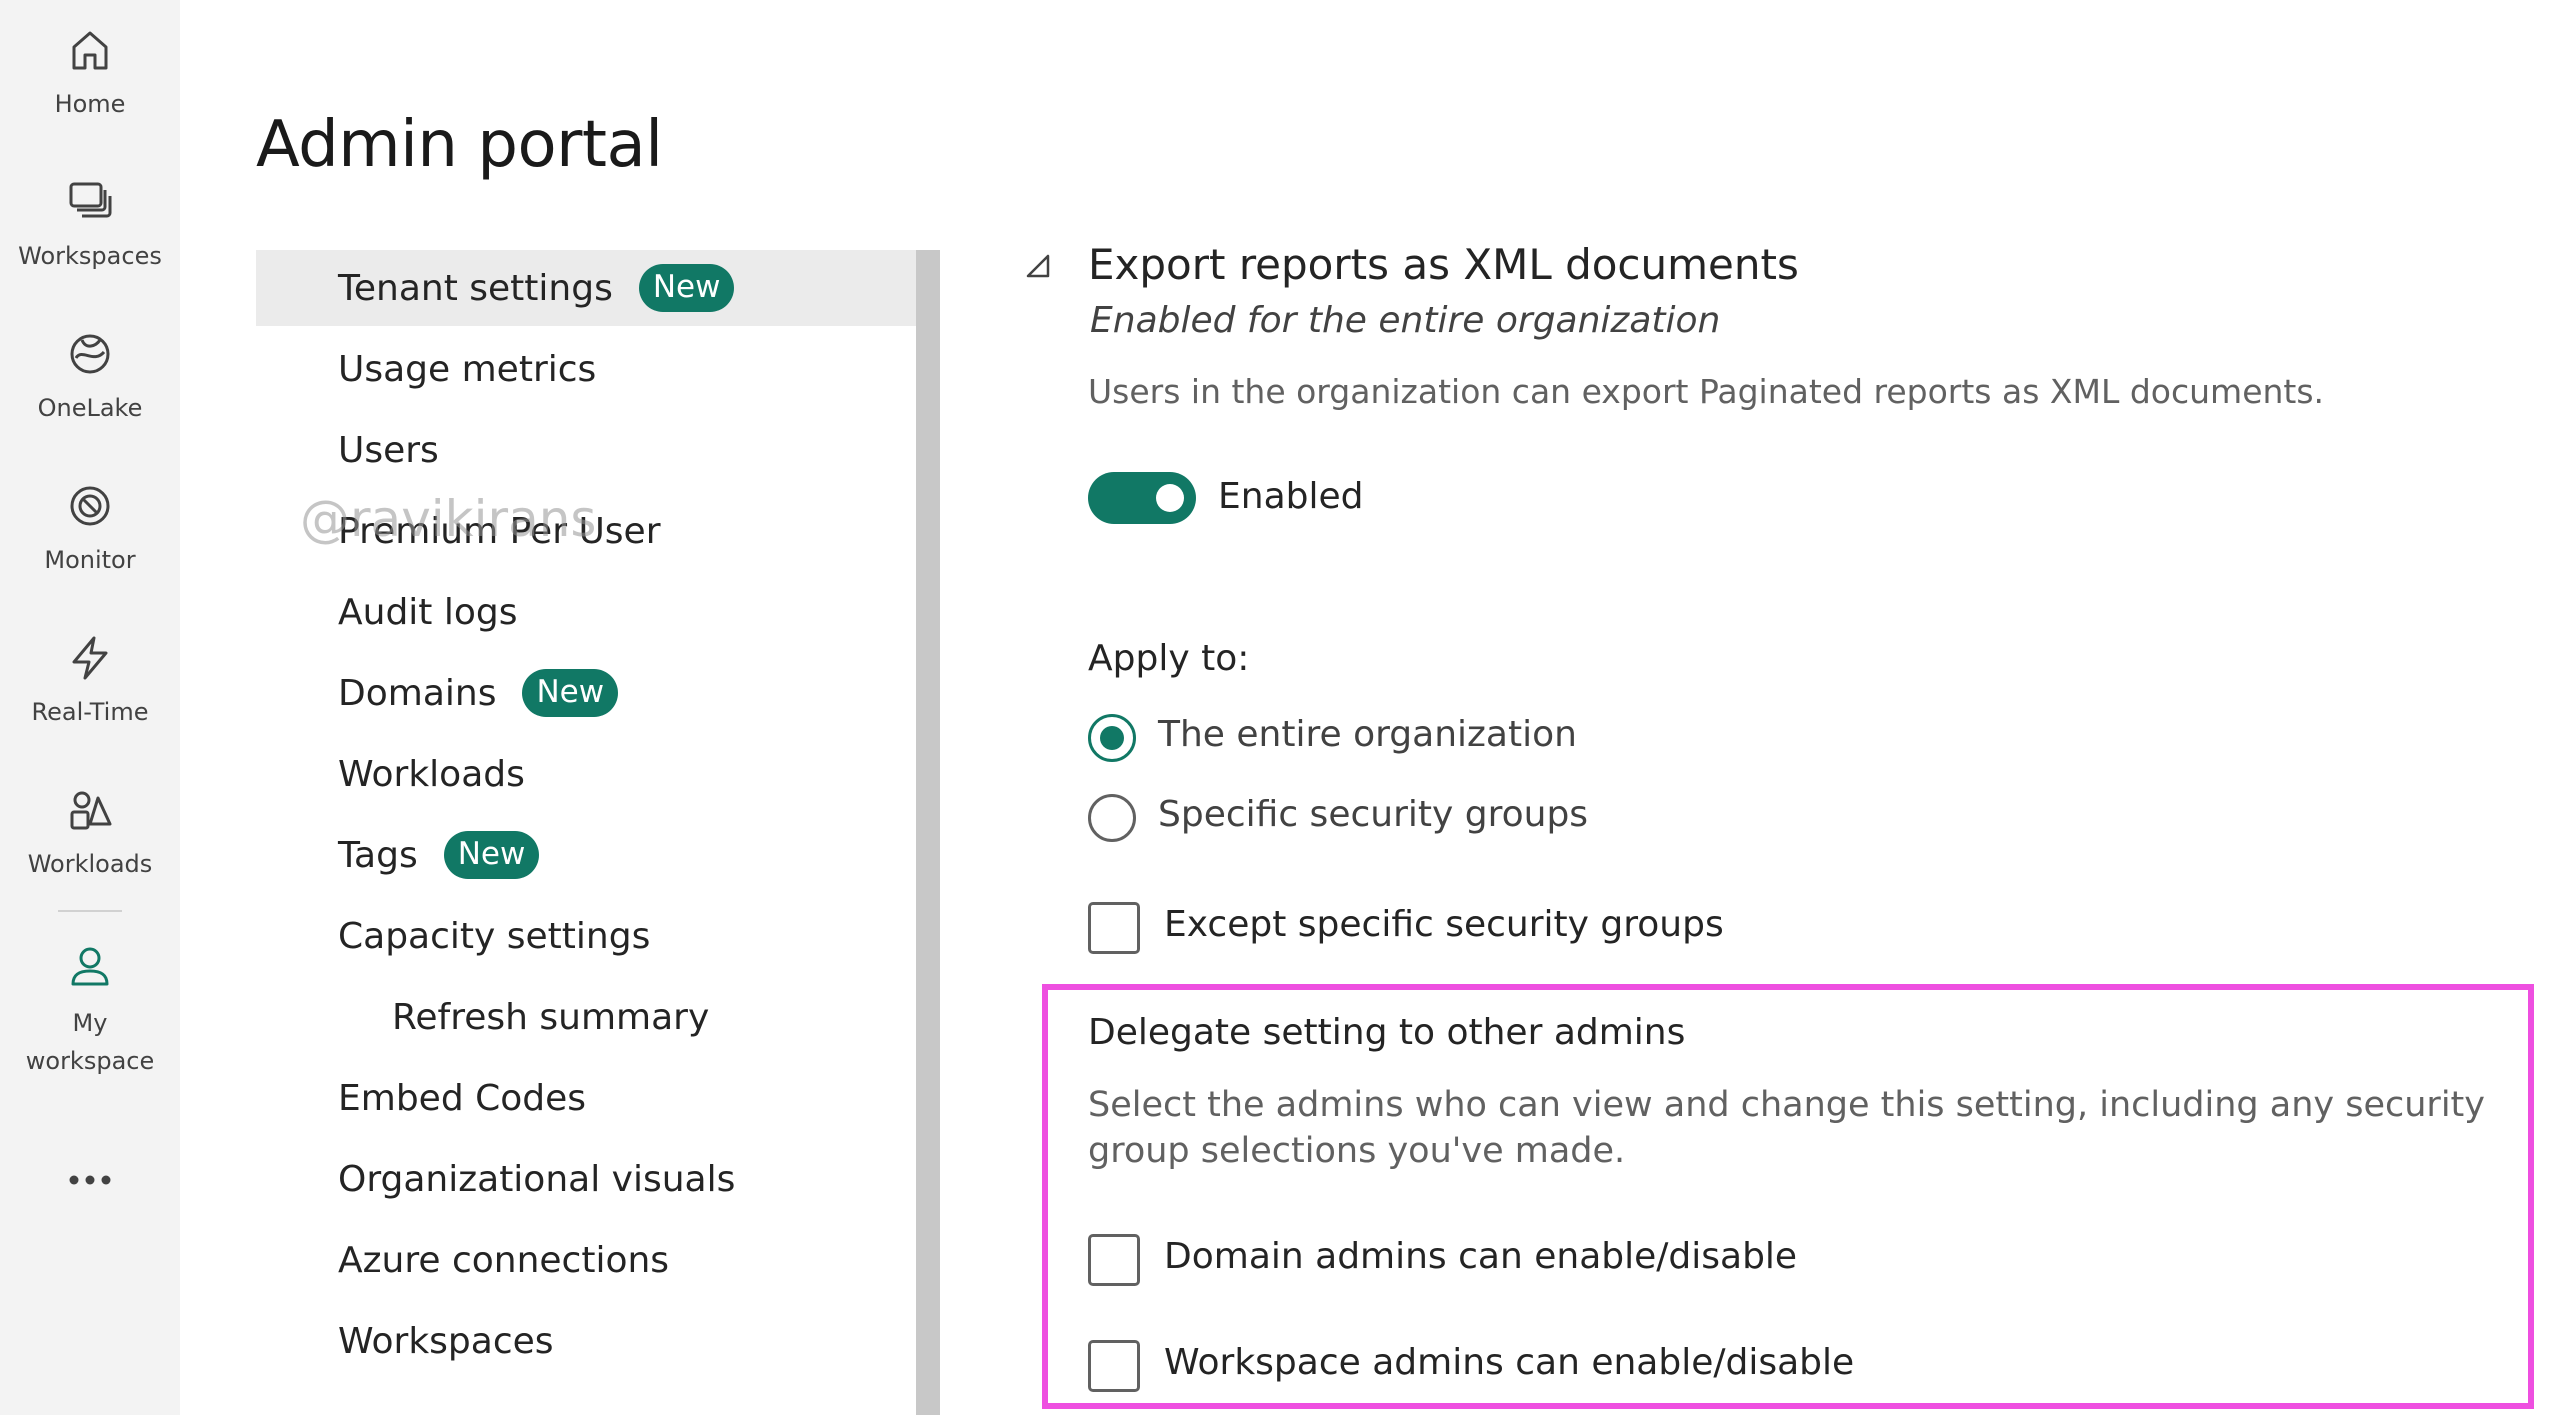 This screenshot has height=1415, width=2560. I want to click on nav-label: Organizational visuals, so click(537, 1179).